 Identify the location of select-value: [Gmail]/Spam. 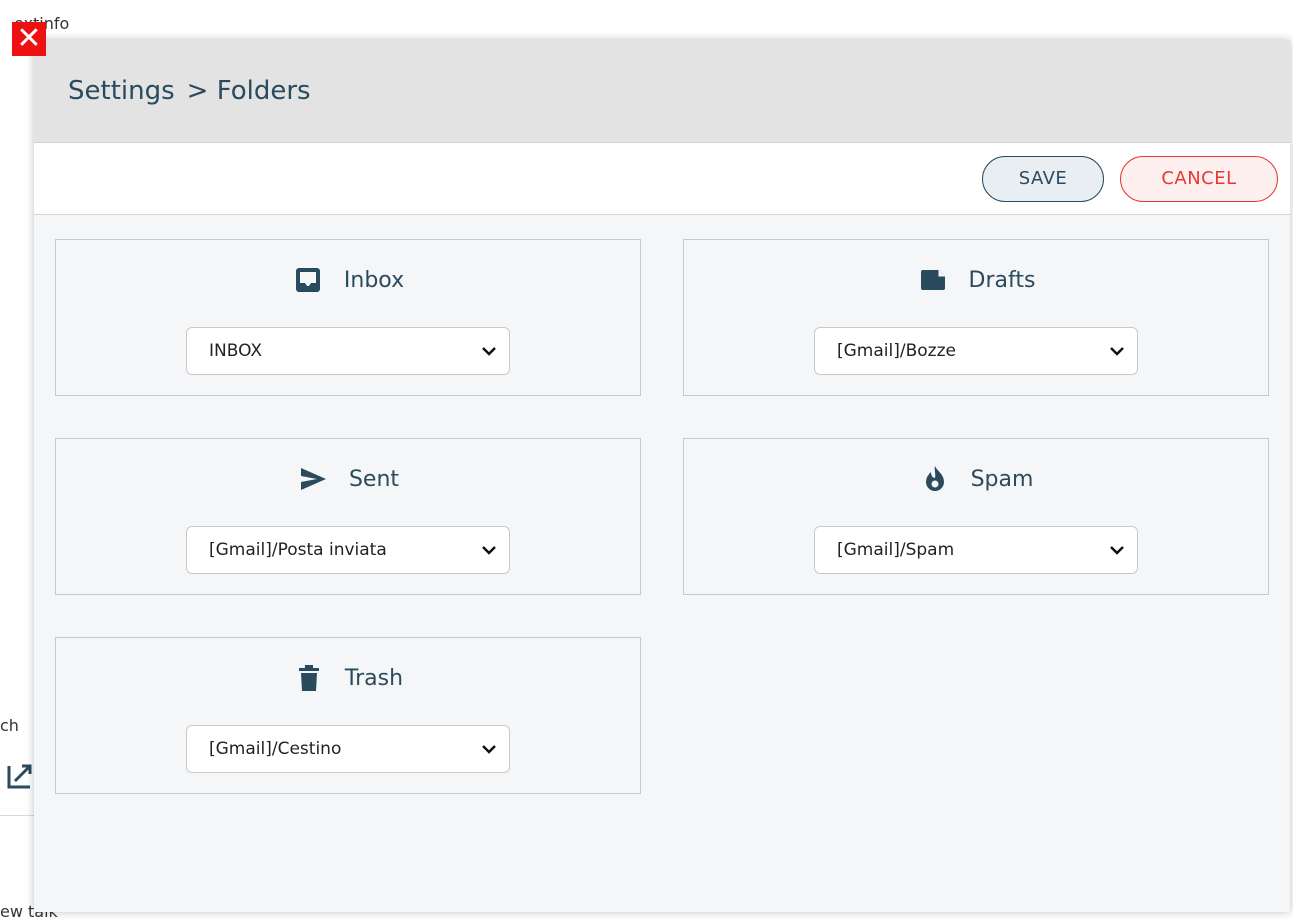
(896, 550).